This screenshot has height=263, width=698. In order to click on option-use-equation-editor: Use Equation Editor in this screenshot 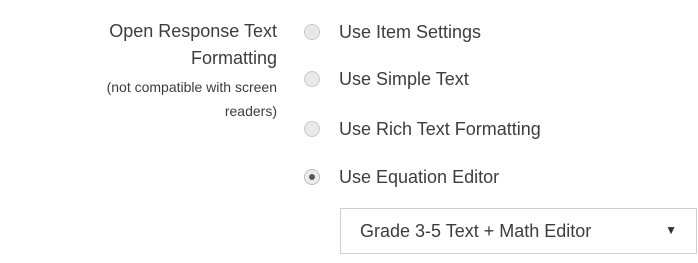, I will do `click(401, 177)`.